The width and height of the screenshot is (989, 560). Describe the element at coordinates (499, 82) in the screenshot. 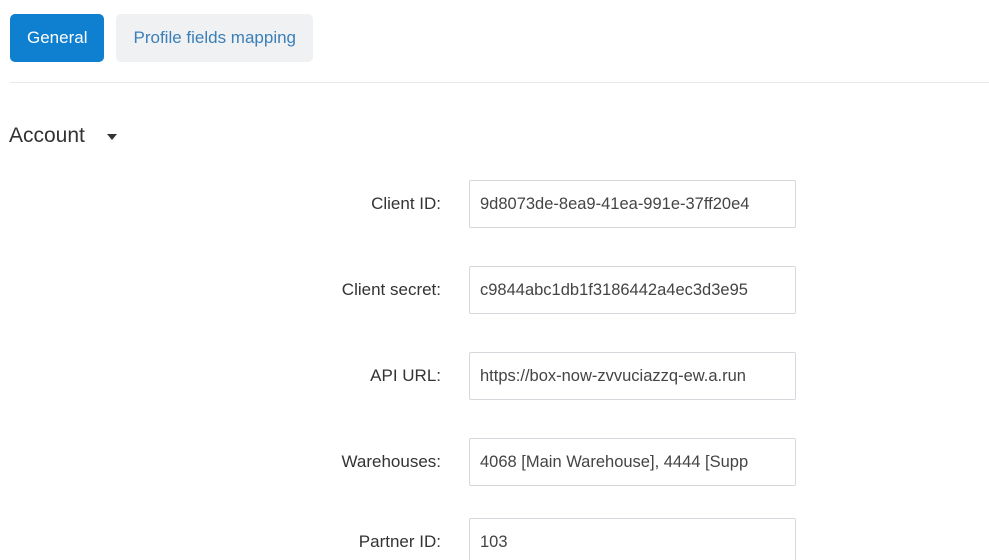

I see `tab-divider` at that location.